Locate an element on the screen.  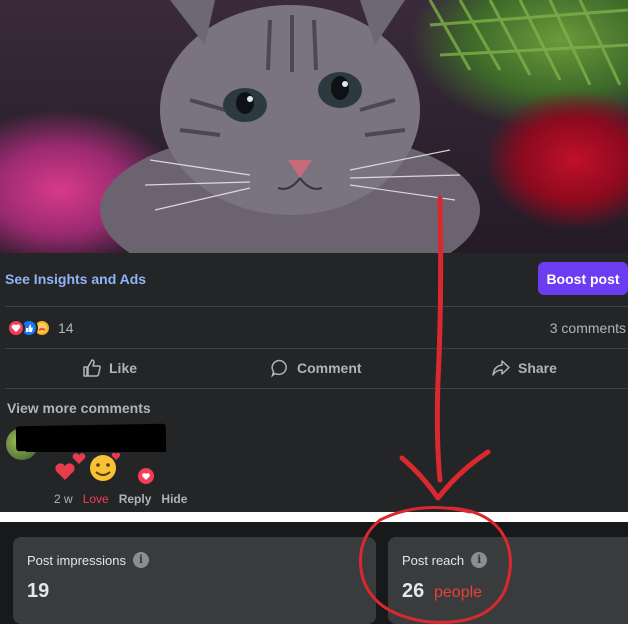
post-impressions-card is located at coordinates (194, 580).